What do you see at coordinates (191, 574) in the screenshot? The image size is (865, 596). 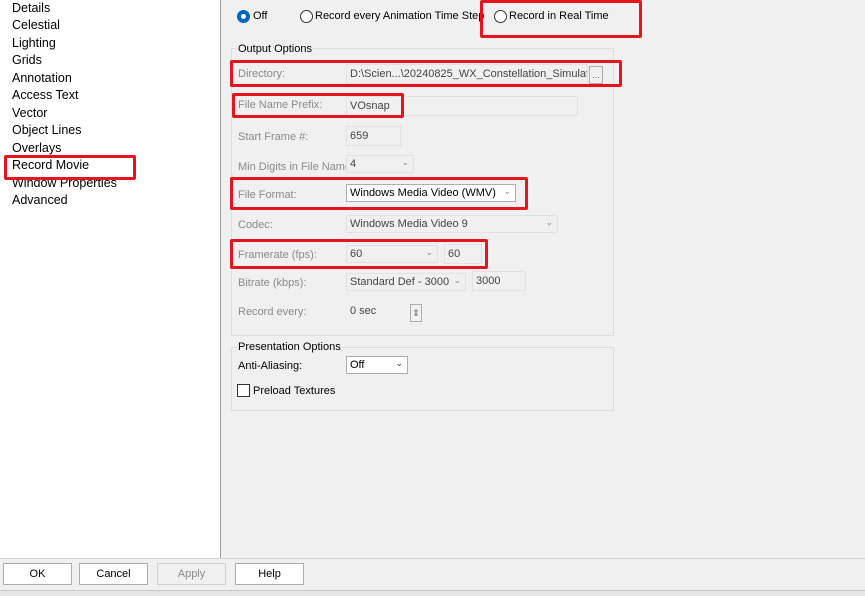 I see `apply-button: Apply` at bounding box center [191, 574].